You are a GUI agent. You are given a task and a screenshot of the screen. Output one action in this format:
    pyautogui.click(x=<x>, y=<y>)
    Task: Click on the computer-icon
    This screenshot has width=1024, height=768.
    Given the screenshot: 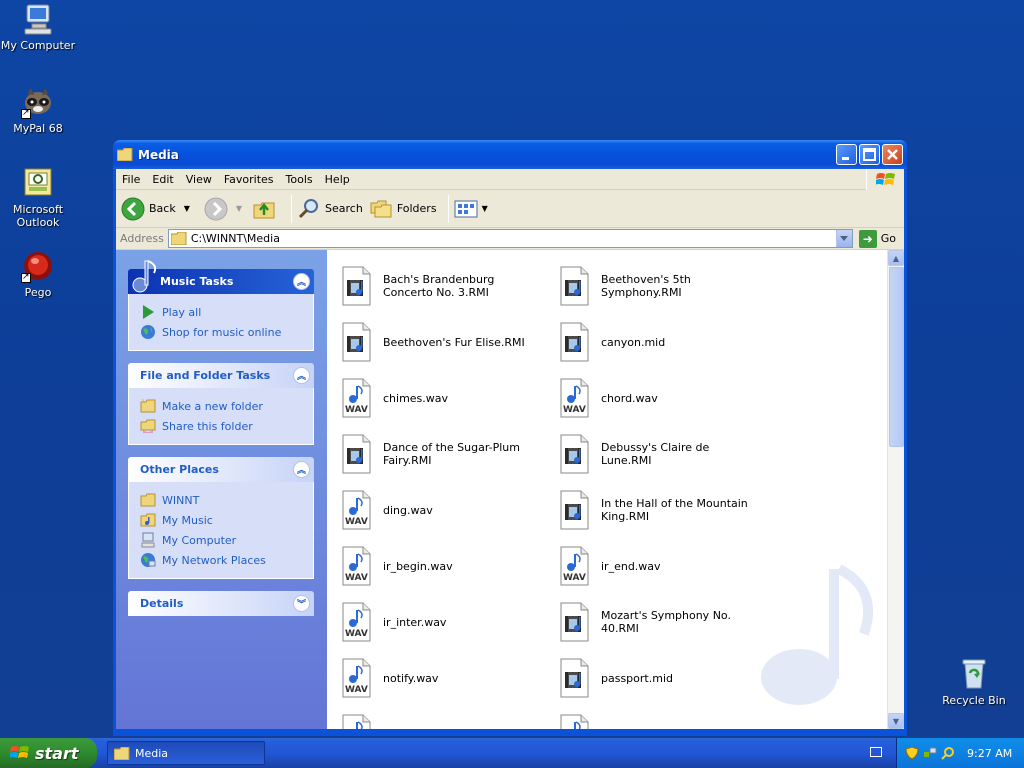 What is the action you would take?
    pyautogui.click(x=148, y=540)
    